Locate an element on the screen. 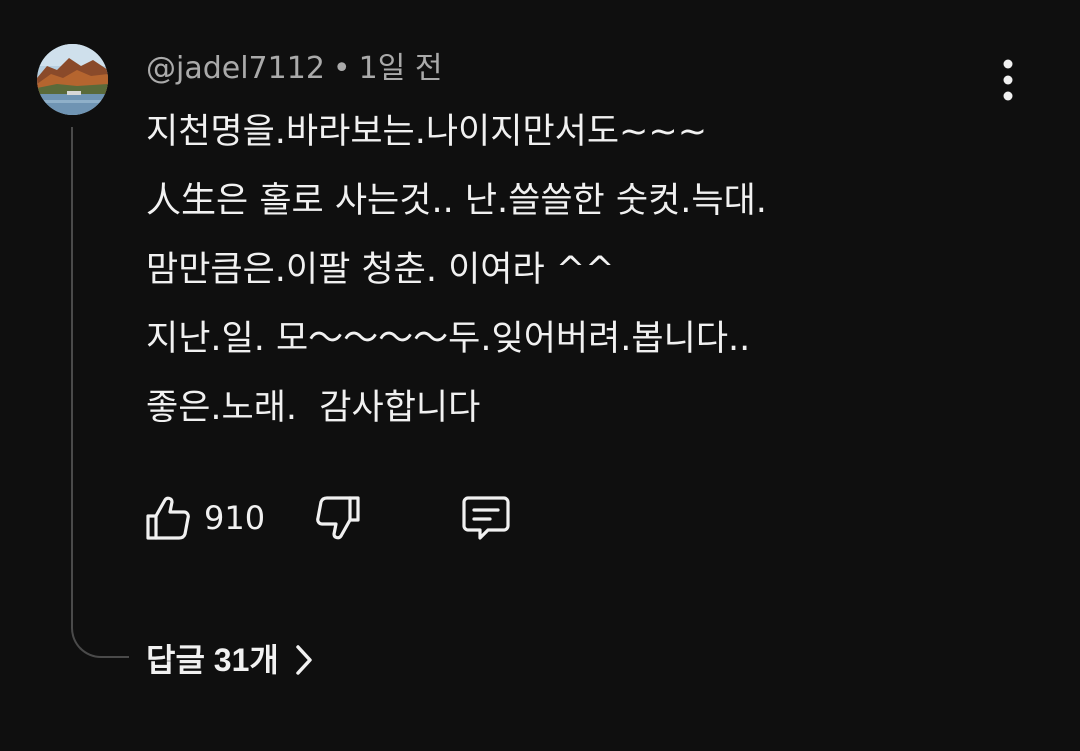 The image size is (1080, 751). more-vert-icon is located at coordinates (1008, 80).